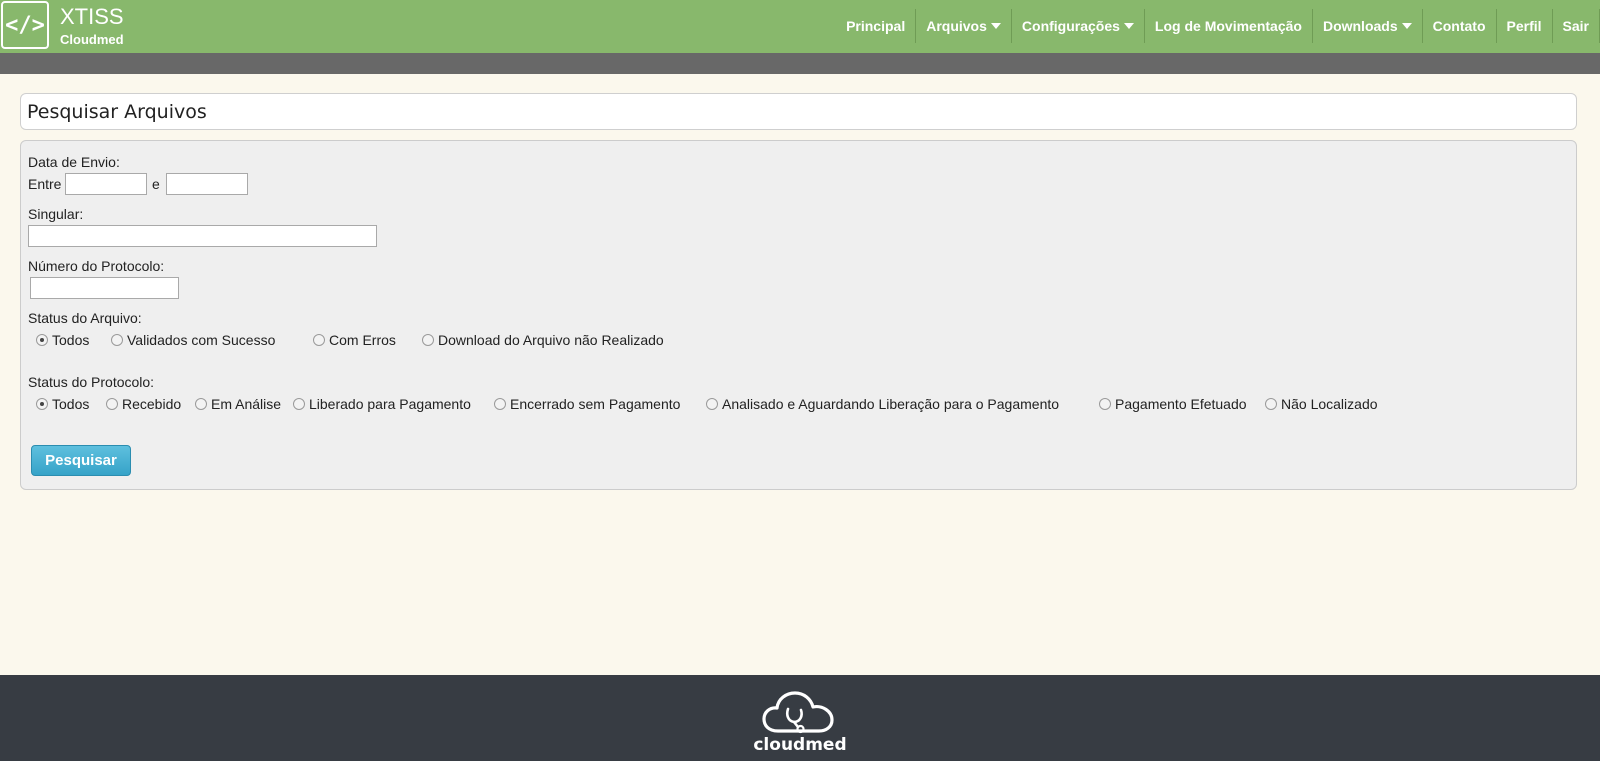 The height and width of the screenshot is (761, 1600). I want to click on radio-label: Recebido, so click(152, 404).